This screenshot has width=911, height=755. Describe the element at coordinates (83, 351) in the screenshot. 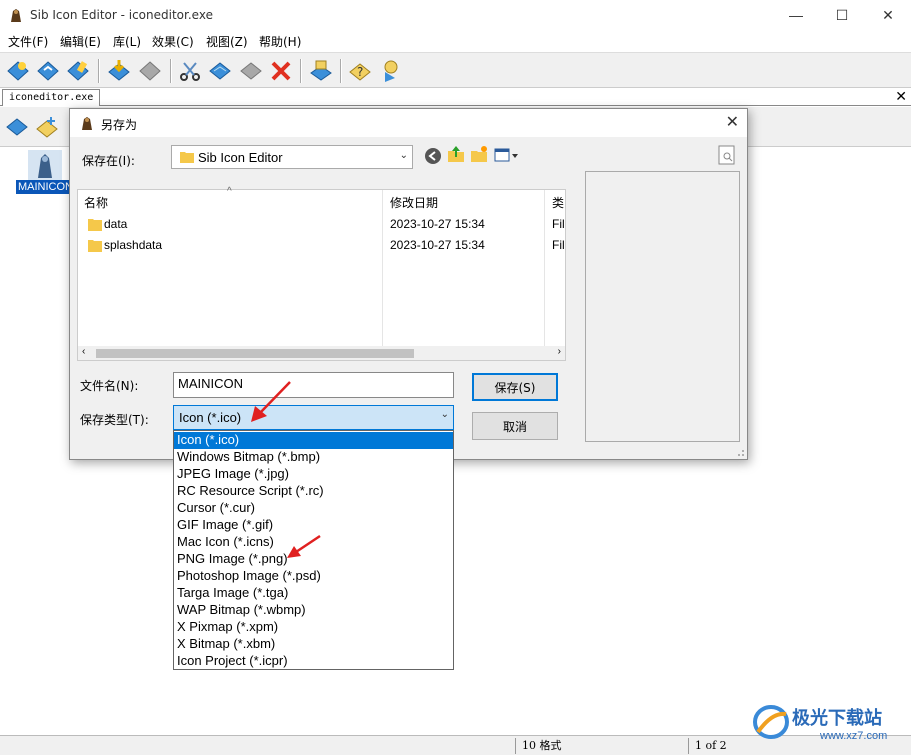

I see `scroll-left-icon: ‹` at that location.